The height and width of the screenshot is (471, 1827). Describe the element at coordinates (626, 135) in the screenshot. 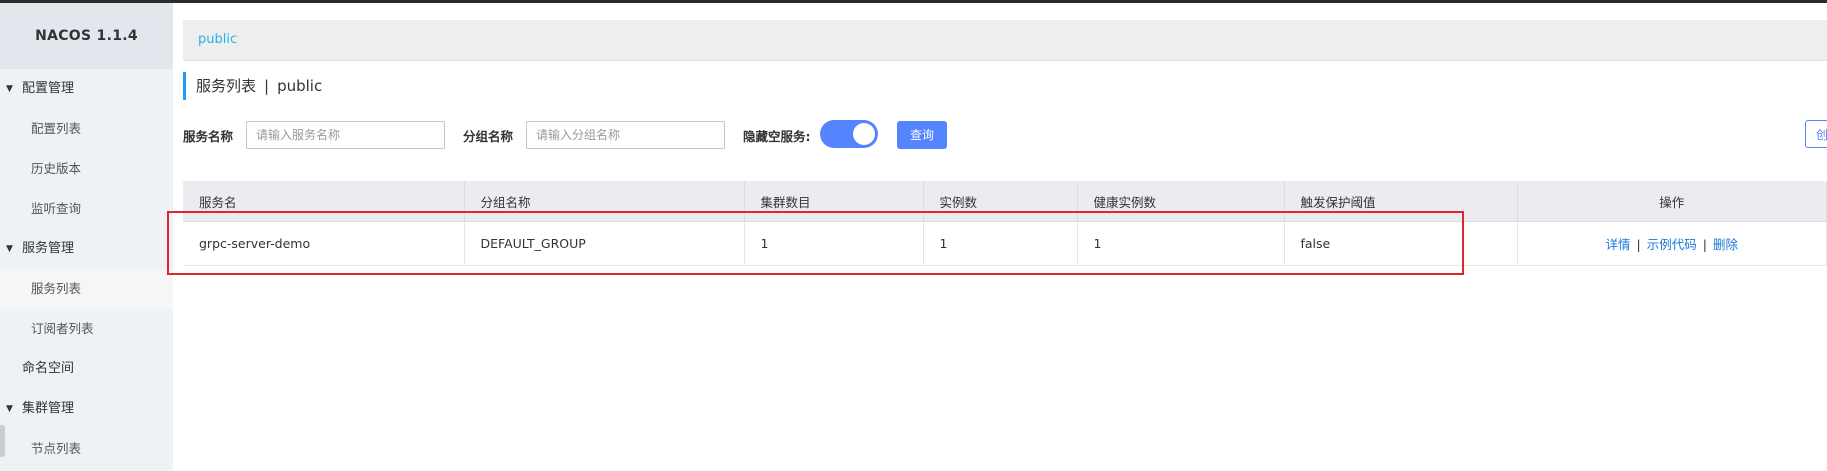

I see `group-name-input` at that location.